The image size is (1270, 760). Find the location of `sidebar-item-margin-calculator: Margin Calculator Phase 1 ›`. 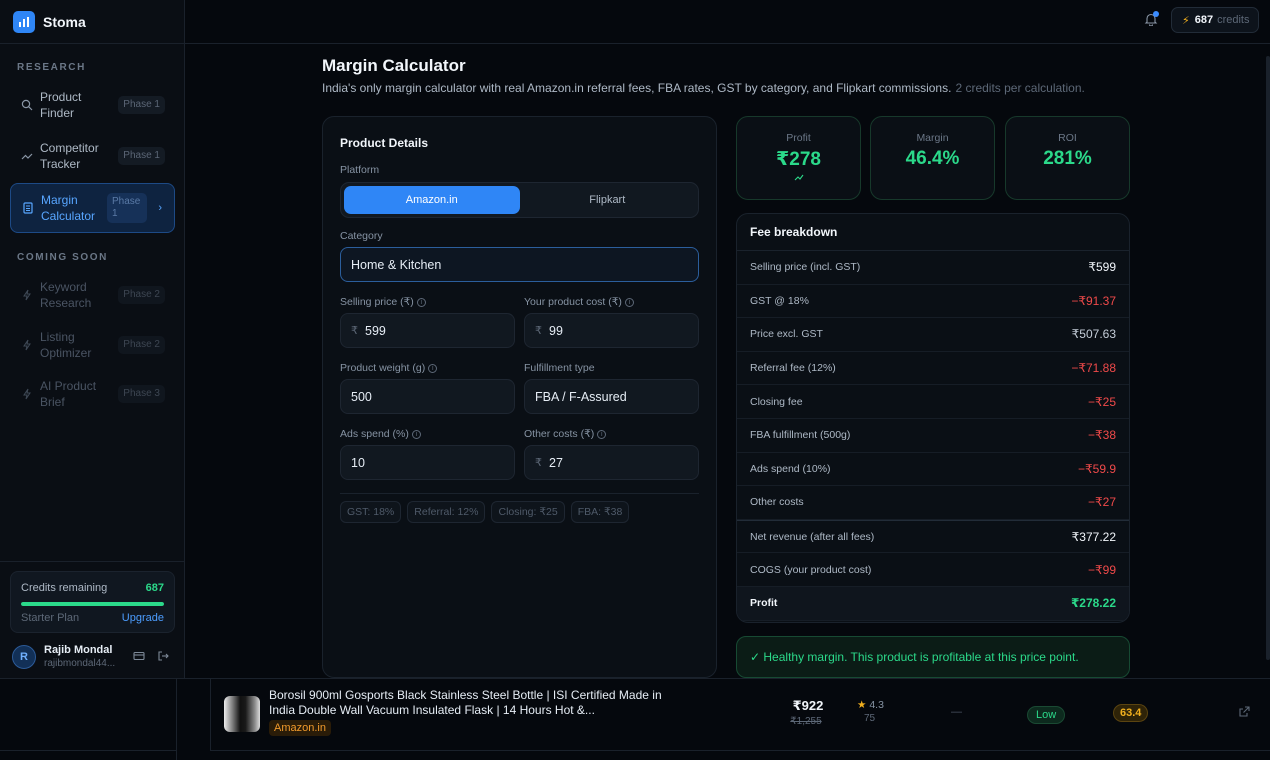

sidebar-item-margin-calculator: Margin Calculator Phase 1 › is located at coordinates (92, 208).